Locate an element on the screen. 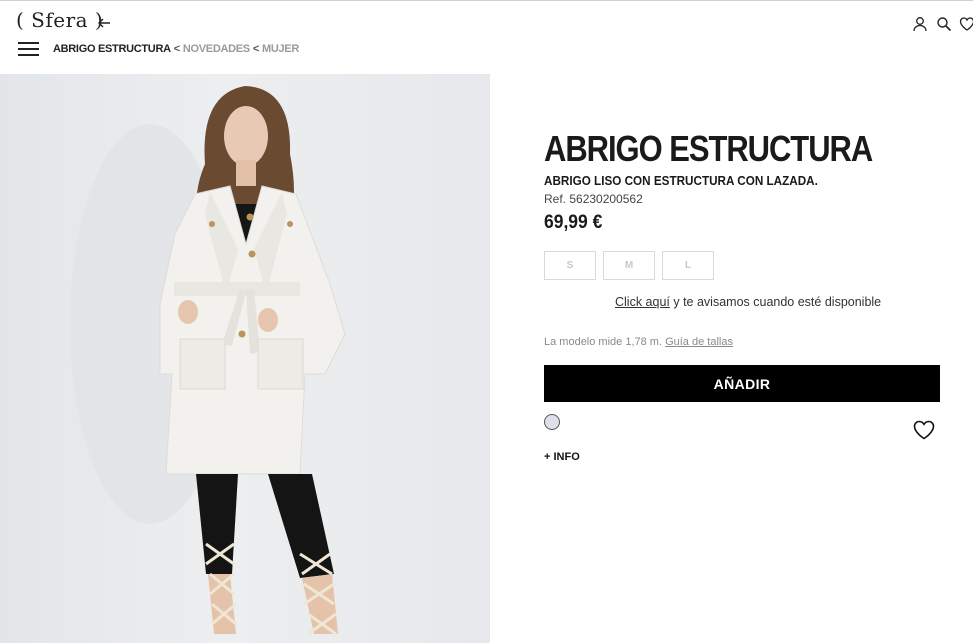 Image resolution: width=973 pixels, height=643 pixels. heart-icon is located at coordinates (966, 24).